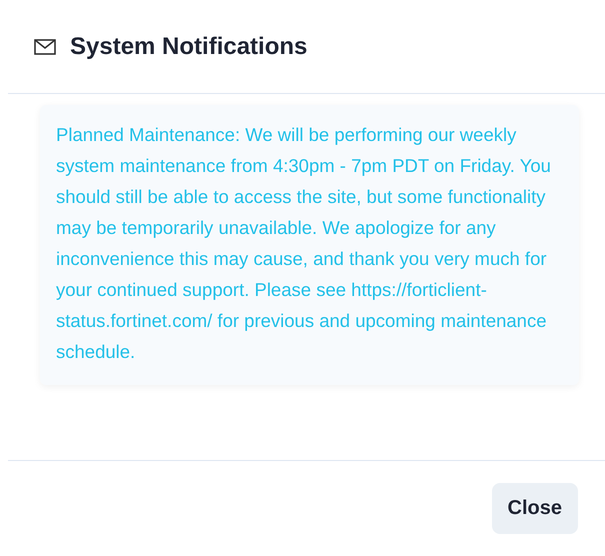  I want to click on close-button: Close, so click(535, 508).